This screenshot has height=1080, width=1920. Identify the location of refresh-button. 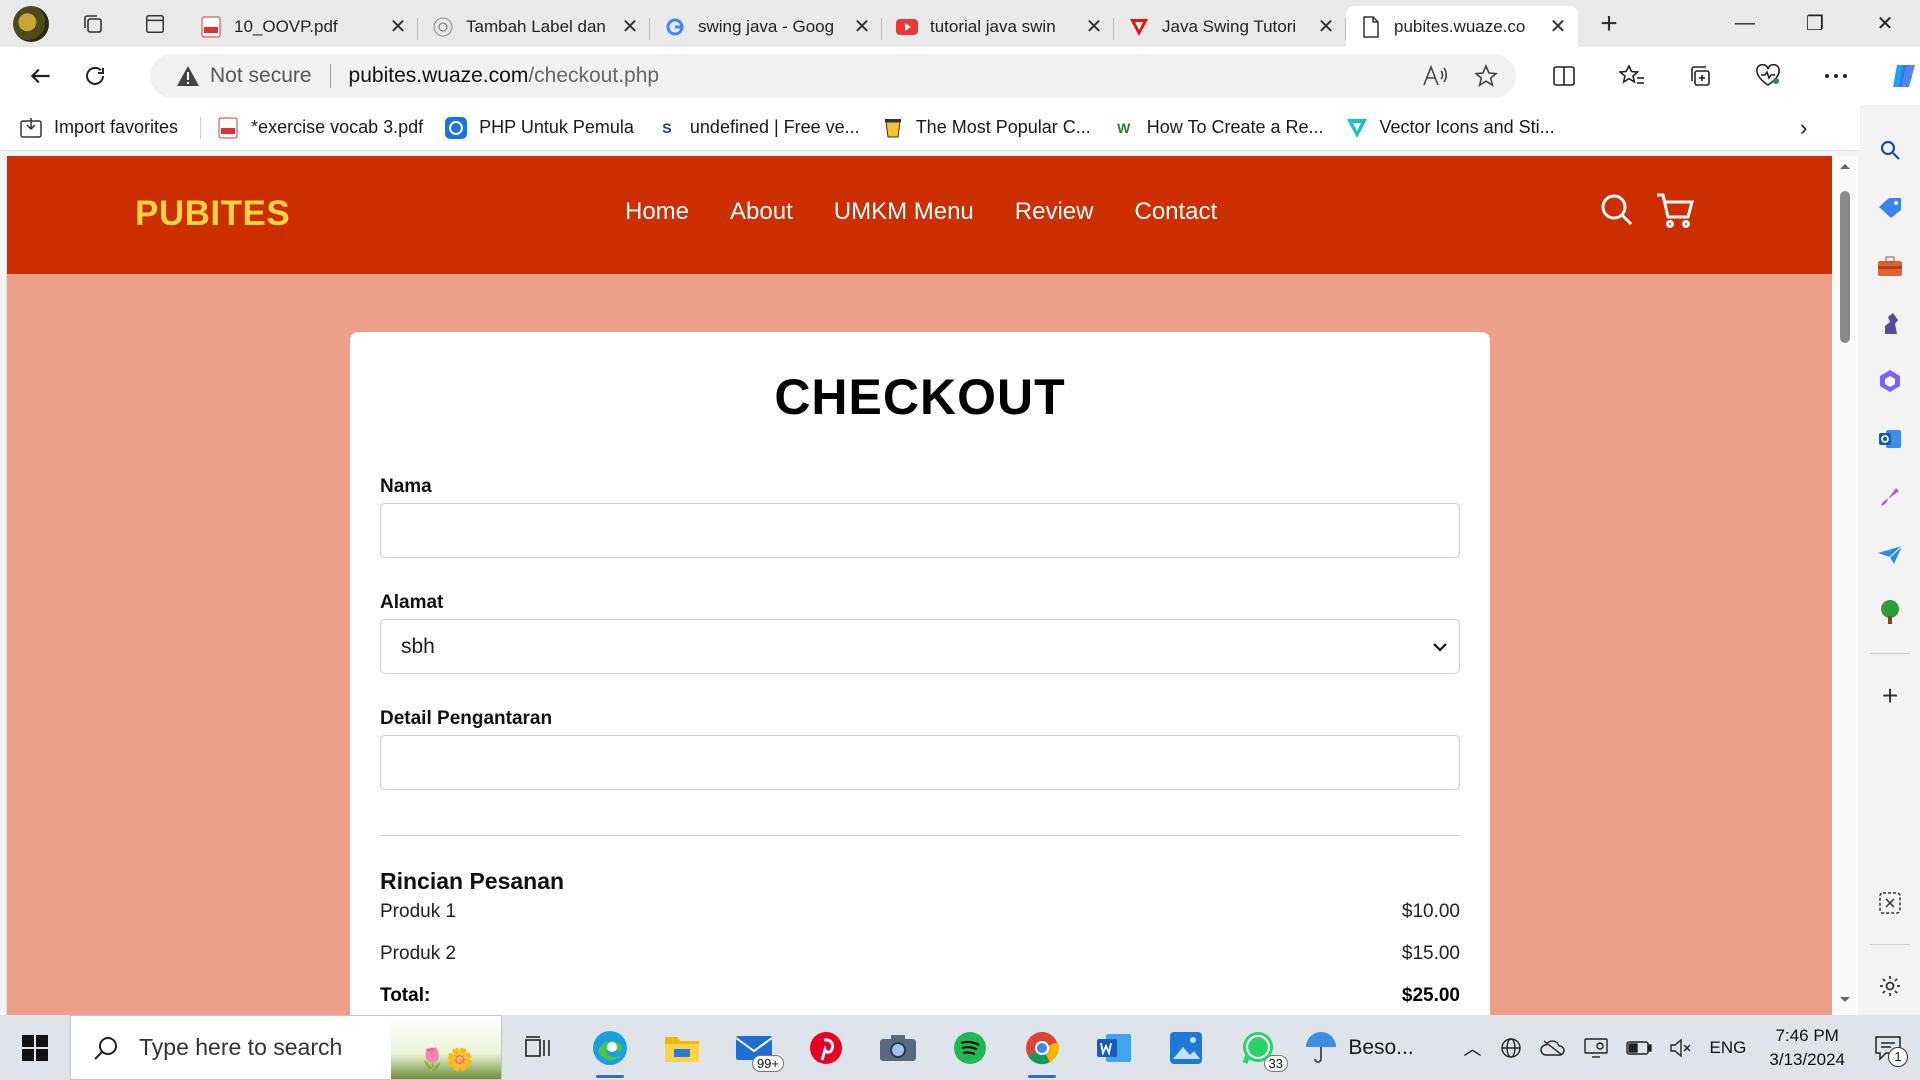
(95, 76).